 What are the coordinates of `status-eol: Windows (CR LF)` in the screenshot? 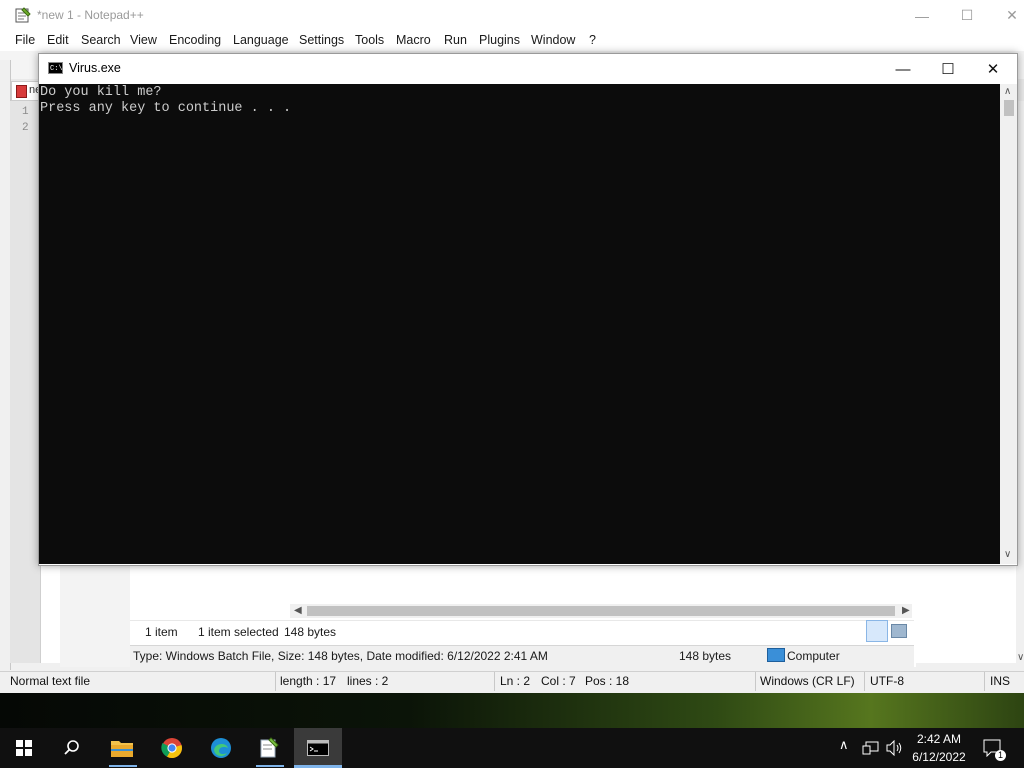 It's located at (807, 681).